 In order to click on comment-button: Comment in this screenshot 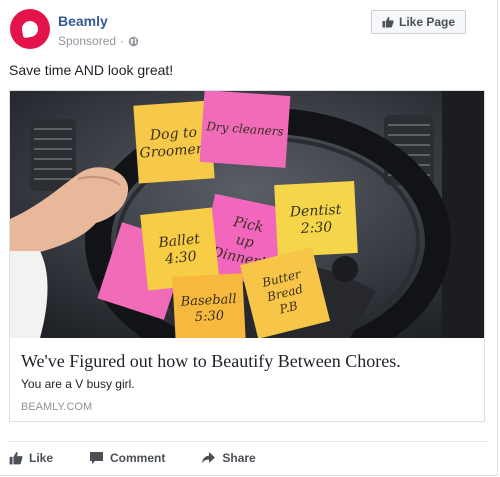, I will do `click(127, 458)`.